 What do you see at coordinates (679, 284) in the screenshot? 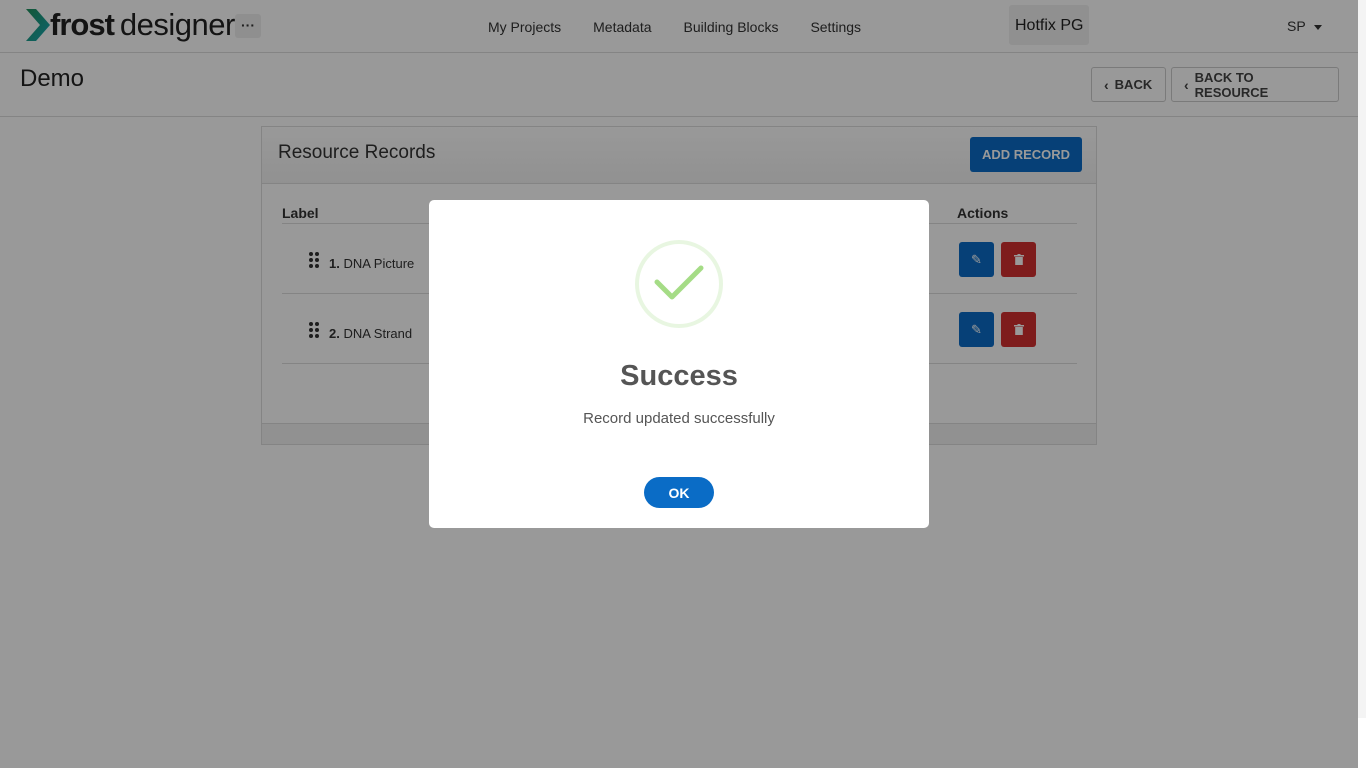
I see `success-check-icon` at bounding box center [679, 284].